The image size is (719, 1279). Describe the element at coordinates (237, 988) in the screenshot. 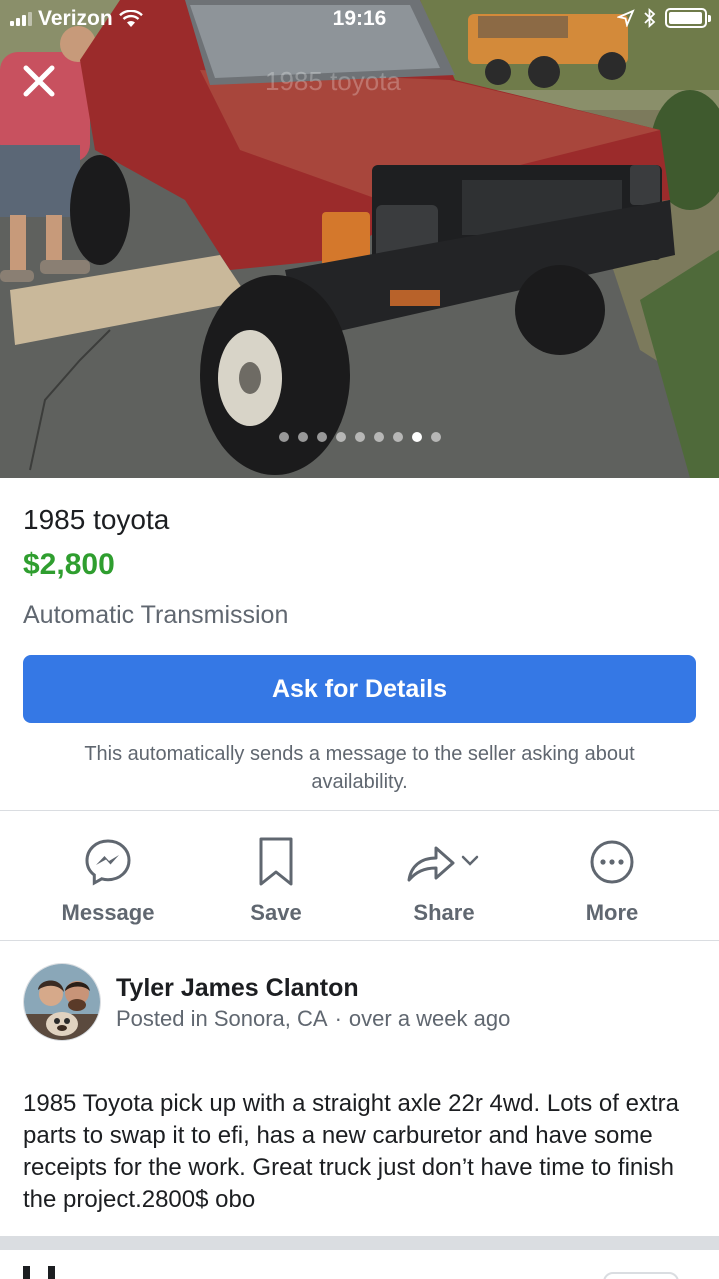

I see `seller-name-link: Tyler James Clanton` at that location.